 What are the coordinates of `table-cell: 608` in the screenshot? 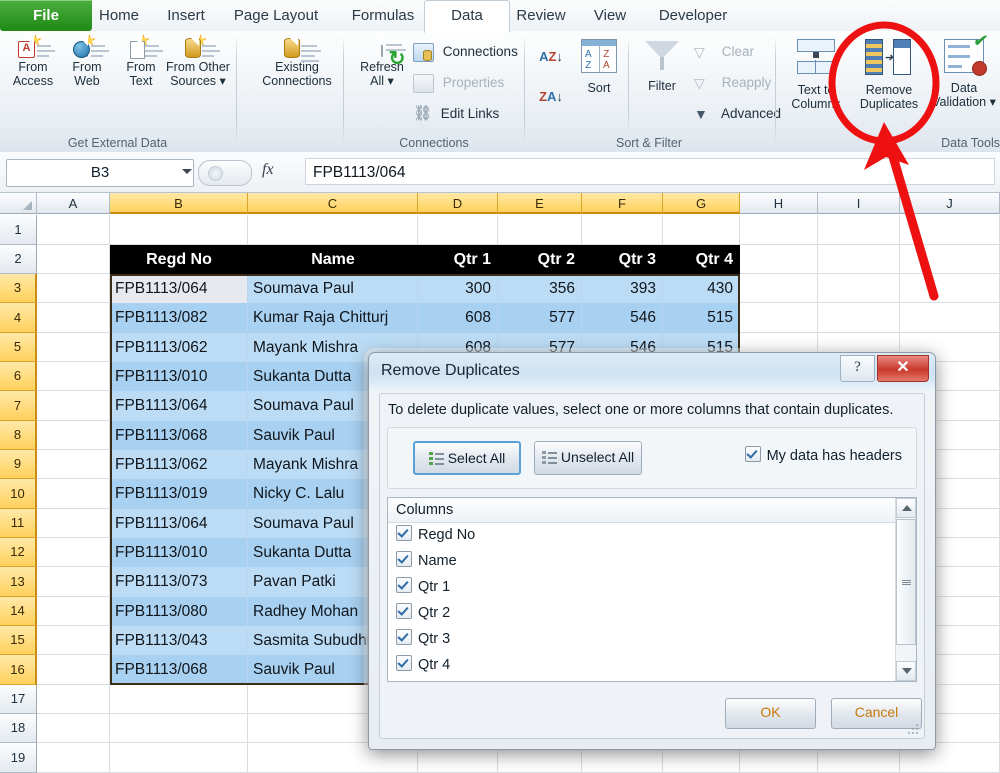 It's located at (458, 318).